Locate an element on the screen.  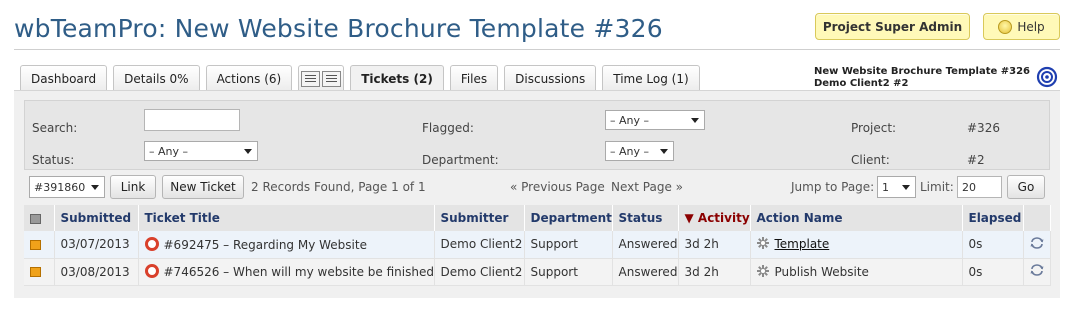
go-button: Go is located at coordinates (1026, 187).